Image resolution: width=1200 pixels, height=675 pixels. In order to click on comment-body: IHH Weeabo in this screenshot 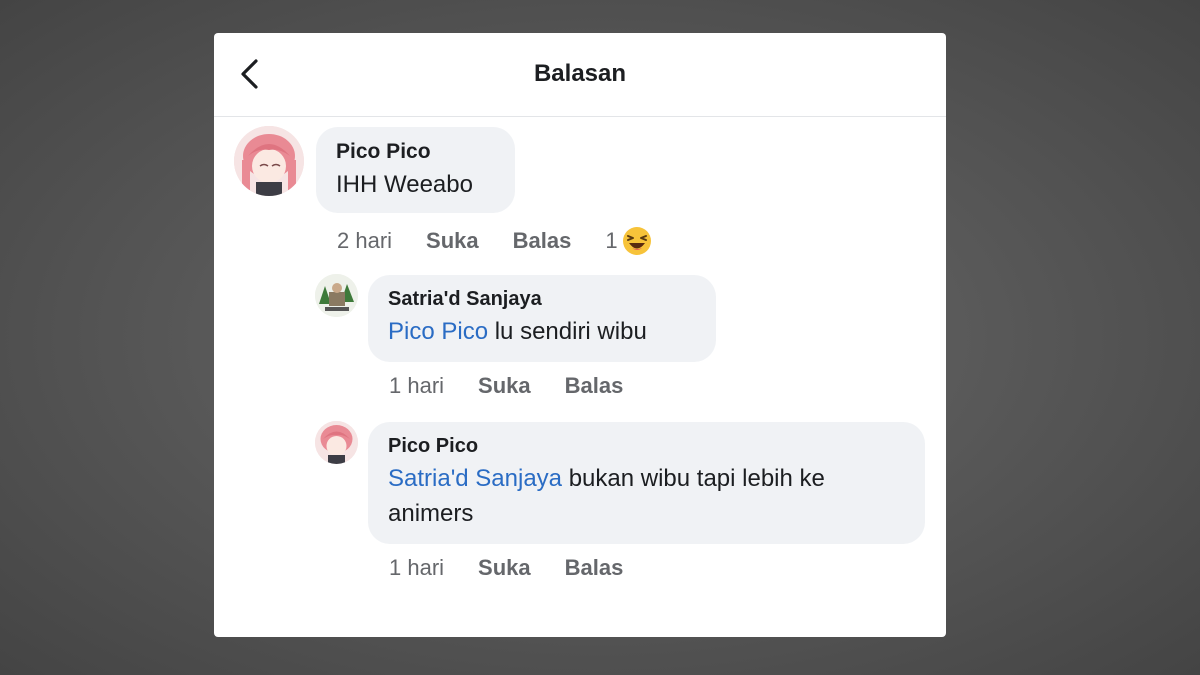, I will do `click(404, 184)`.